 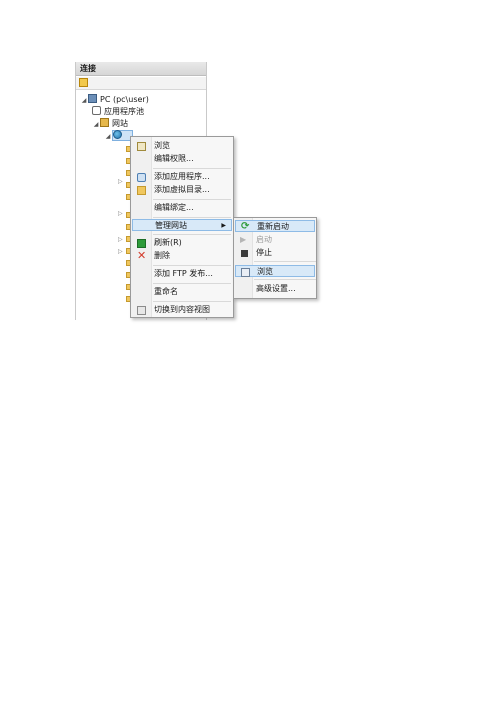 I want to click on globe-icon, so click(x=117, y=134).